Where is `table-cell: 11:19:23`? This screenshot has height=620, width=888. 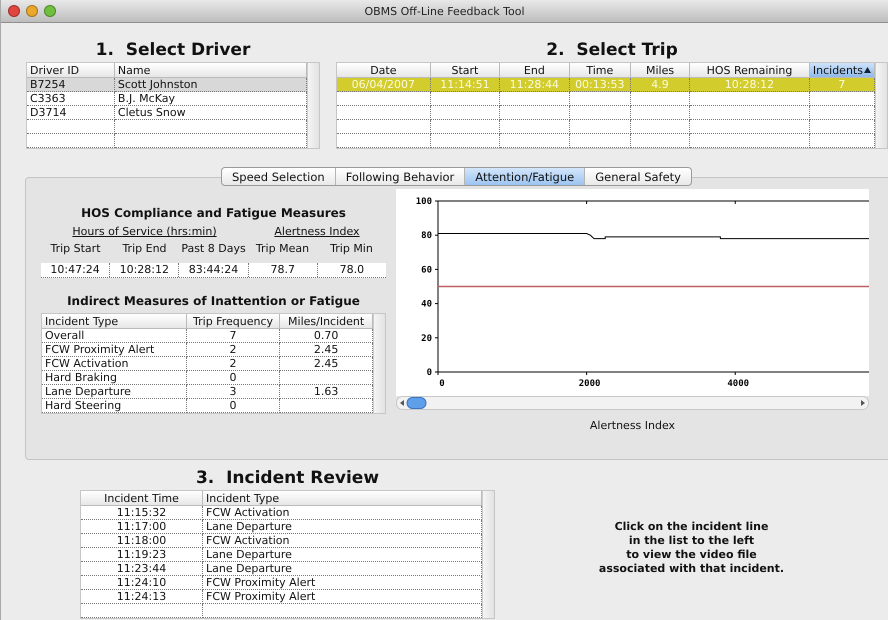 table-cell: 11:19:23 is located at coordinates (141, 555).